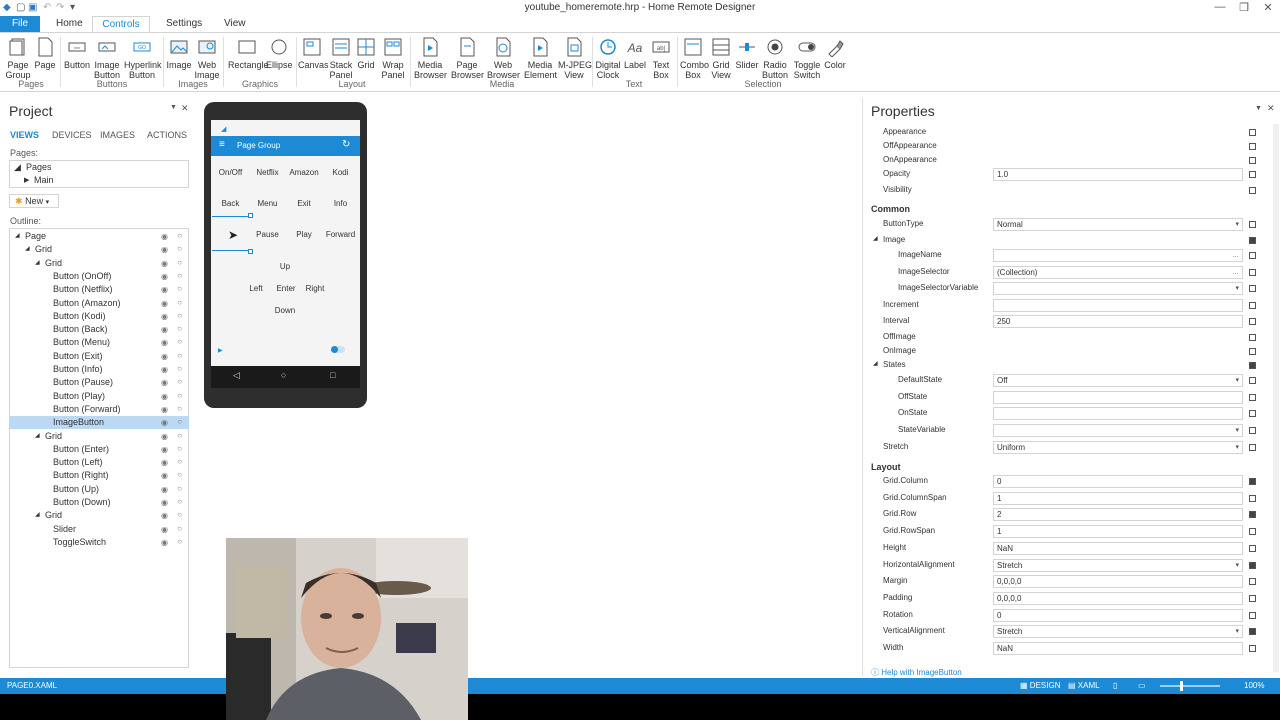  What do you see at coordinates (99, 396) in the screenshot?
I see `outline-row: Button (Play) ◉ ○` at bounding box center [99, 396].